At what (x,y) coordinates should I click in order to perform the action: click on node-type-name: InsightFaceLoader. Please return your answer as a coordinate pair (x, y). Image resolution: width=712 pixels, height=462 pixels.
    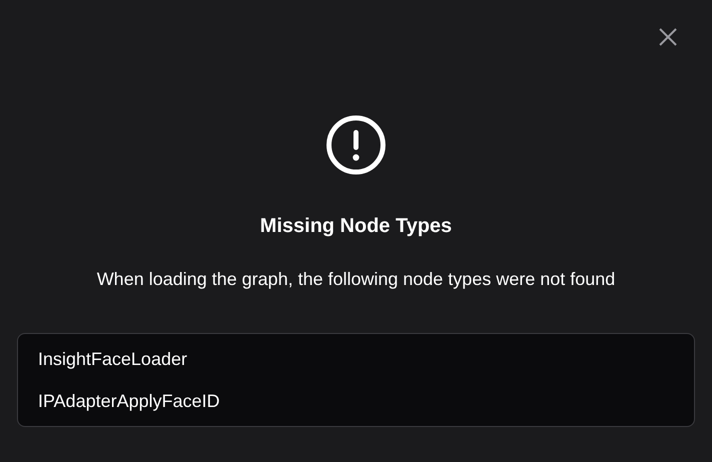
    Looking at the image, I should click on (113, 359).